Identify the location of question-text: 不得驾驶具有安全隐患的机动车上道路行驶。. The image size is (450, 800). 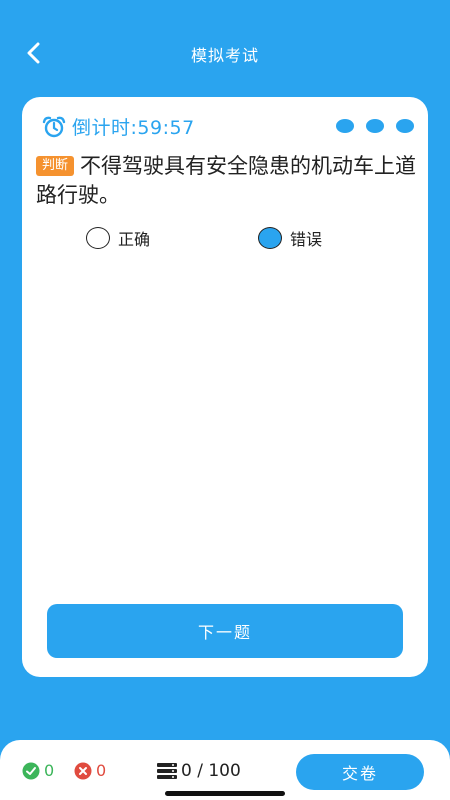
(226, 180).